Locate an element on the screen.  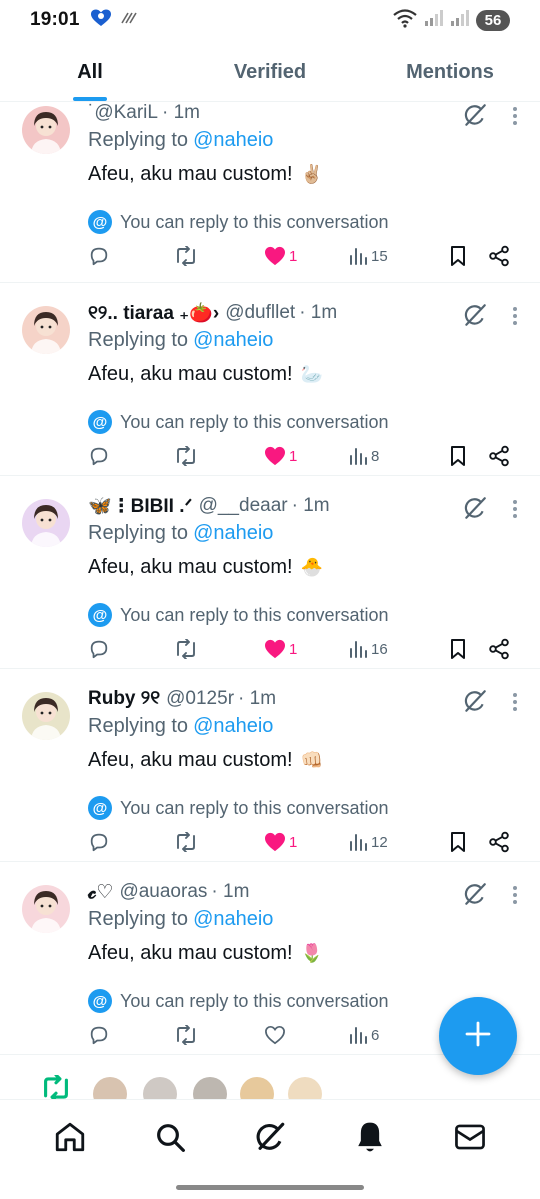
views-button: 12 is located at coordinates (398, 842).